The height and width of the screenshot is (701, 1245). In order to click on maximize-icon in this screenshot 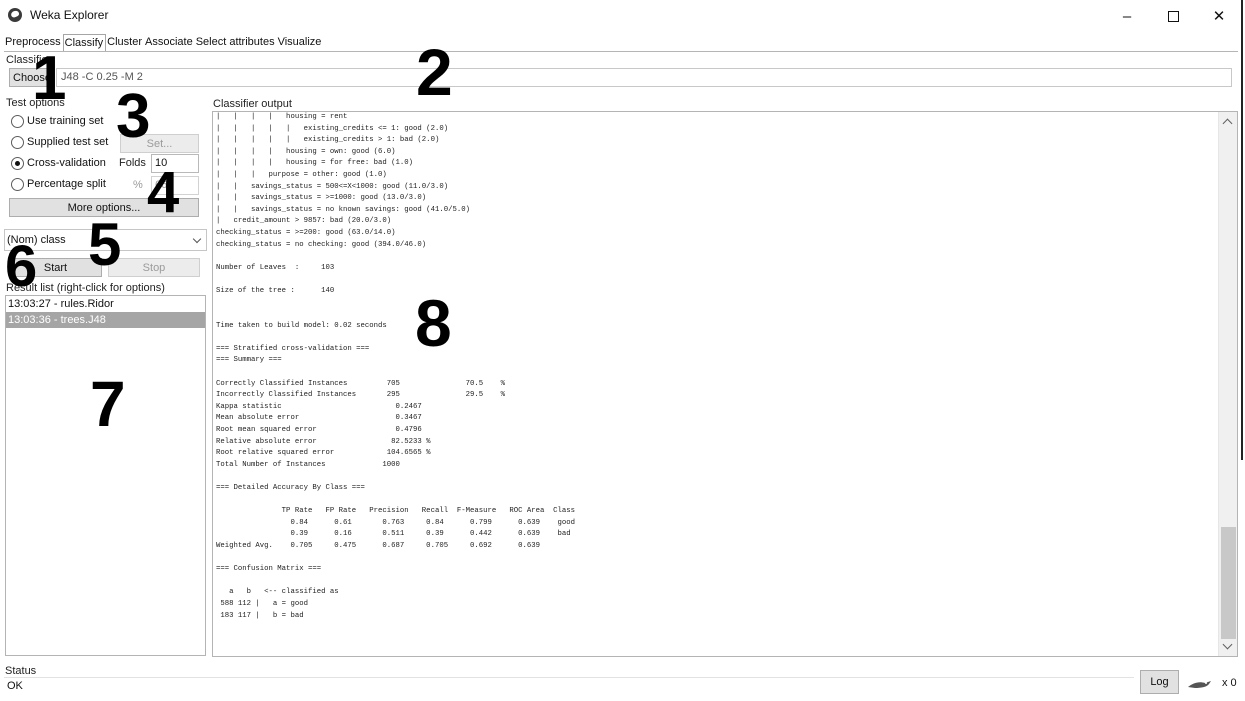, I will do `click(1173, 16)`.